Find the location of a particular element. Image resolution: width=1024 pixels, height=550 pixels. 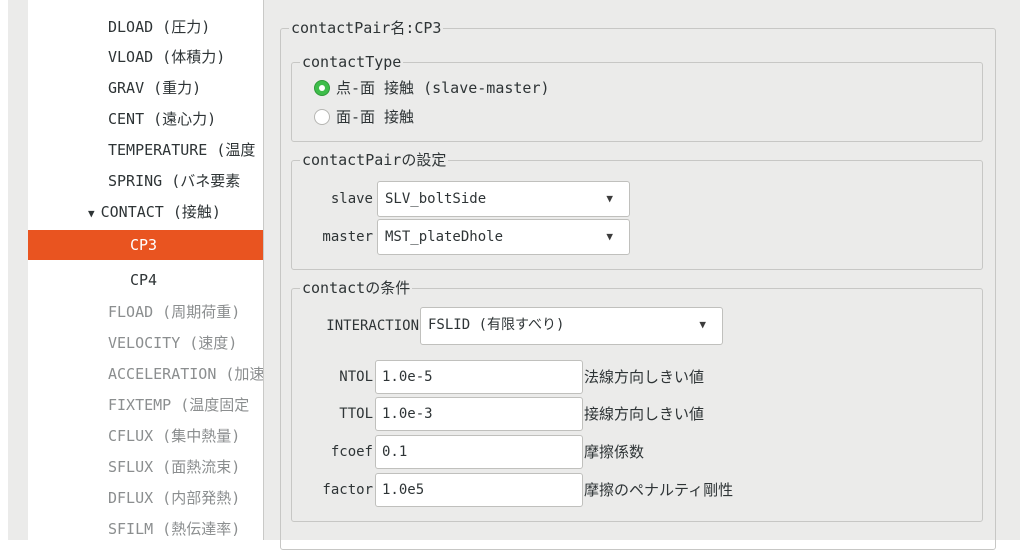

master-combo: MST_plateDhole ▼ is located at coordinates (503, 237).